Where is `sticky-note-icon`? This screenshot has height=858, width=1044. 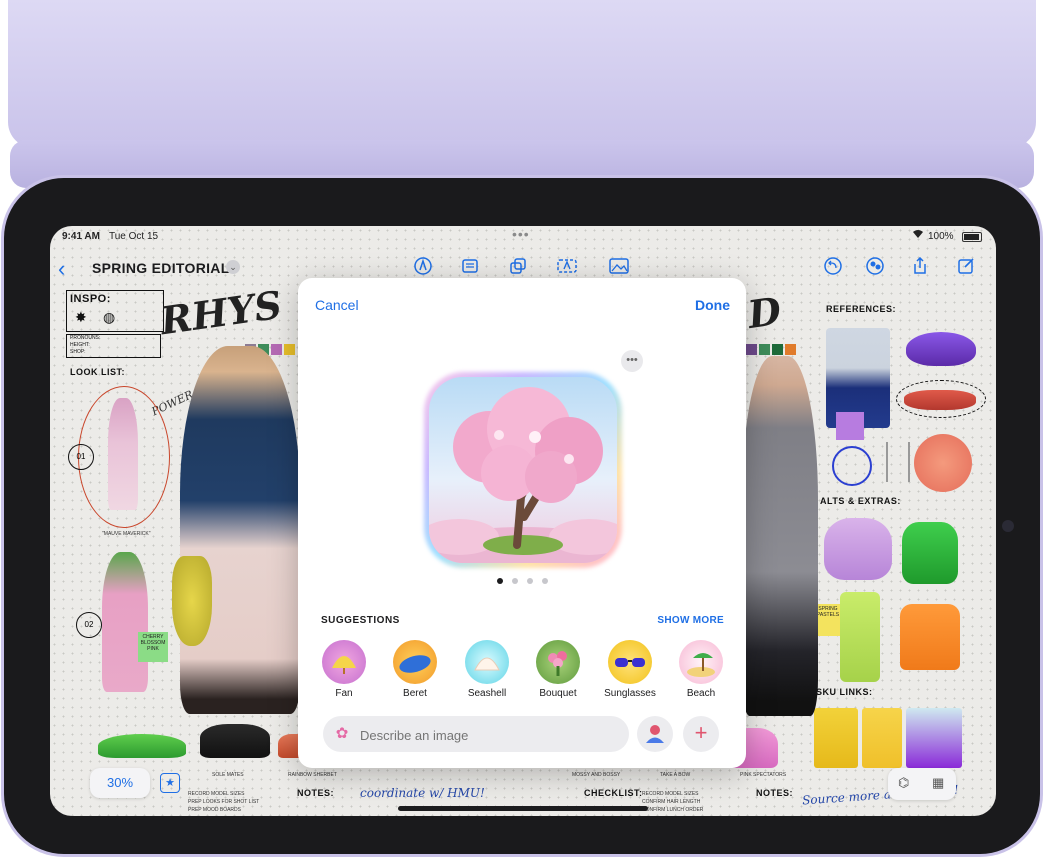
sticky-note-icon is located at coordinates (470, 267).